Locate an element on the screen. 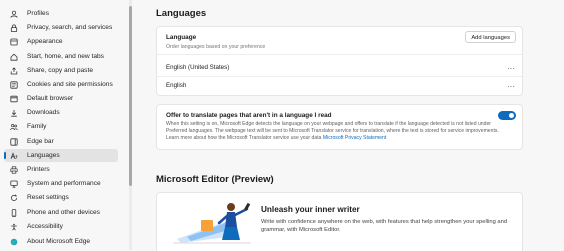 Image resolution: width=564 pixels, height=251 pixels. sidebar-item-about-microsoft-edge: About Microsoft Edge is located at coordinates (61, 241).